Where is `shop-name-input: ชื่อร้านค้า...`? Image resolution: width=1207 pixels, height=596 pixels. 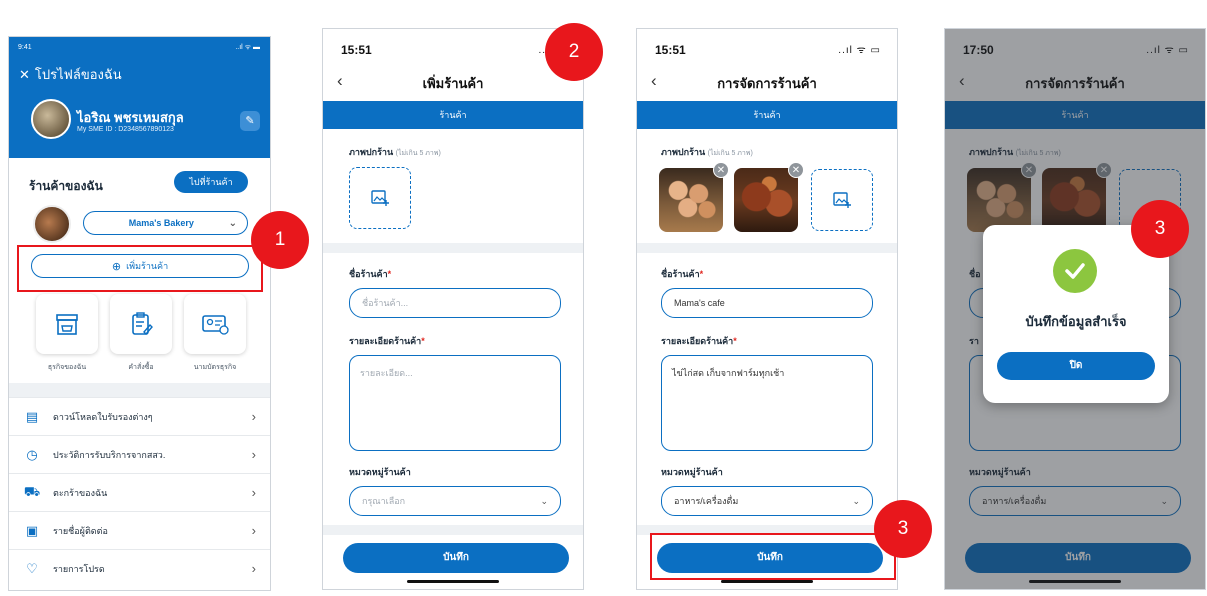
shop-name-input: ชื่อร้านค้า... is located at coordinates (455, 303).